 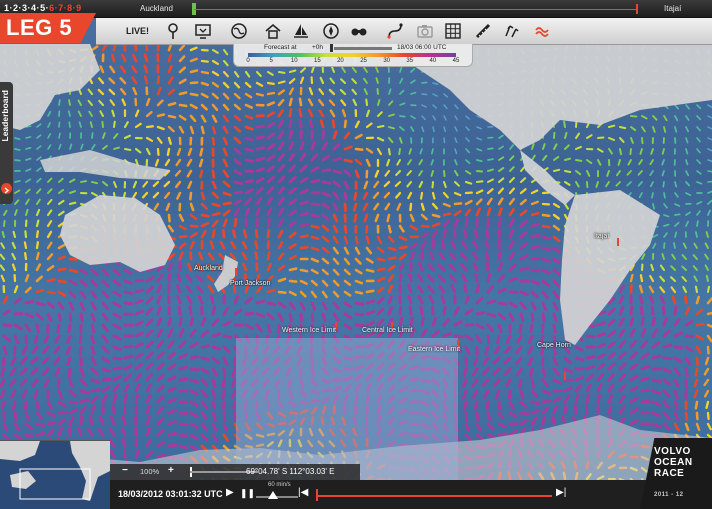 What do you see at coordinates (247, 493) in the screenshot?
I see `pause-icon: ❚❚` at bounding box center [247, 493].